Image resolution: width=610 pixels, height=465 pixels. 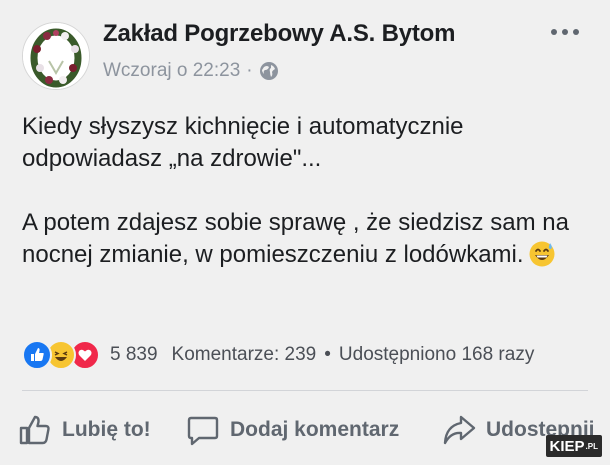 I want to click on action-bar: Lubię to! Dodaj komentarz Udostępnij, so click(x=305, y=430).